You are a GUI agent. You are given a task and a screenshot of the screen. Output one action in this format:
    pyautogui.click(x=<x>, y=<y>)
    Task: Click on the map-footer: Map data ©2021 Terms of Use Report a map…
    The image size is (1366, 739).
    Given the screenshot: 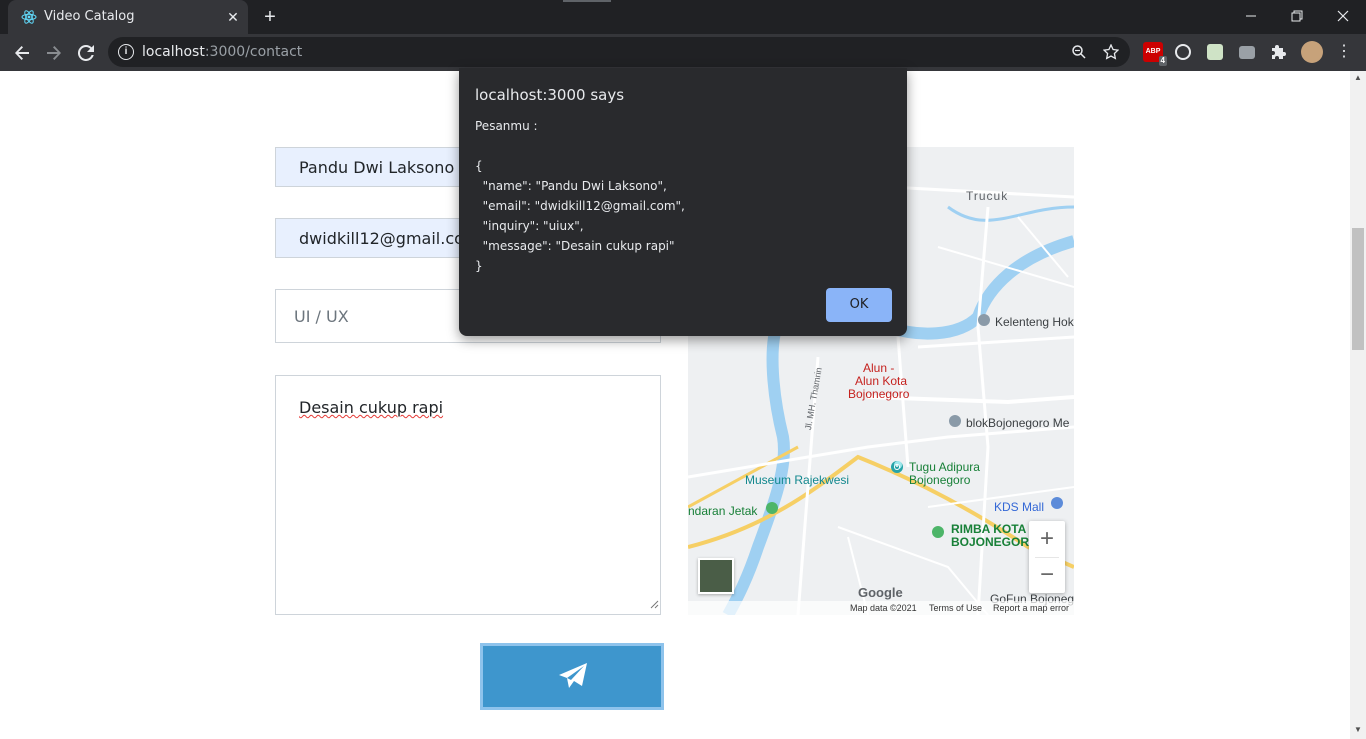 What is the action you would take?
    pyautogui.click(x=881, y=608)
    